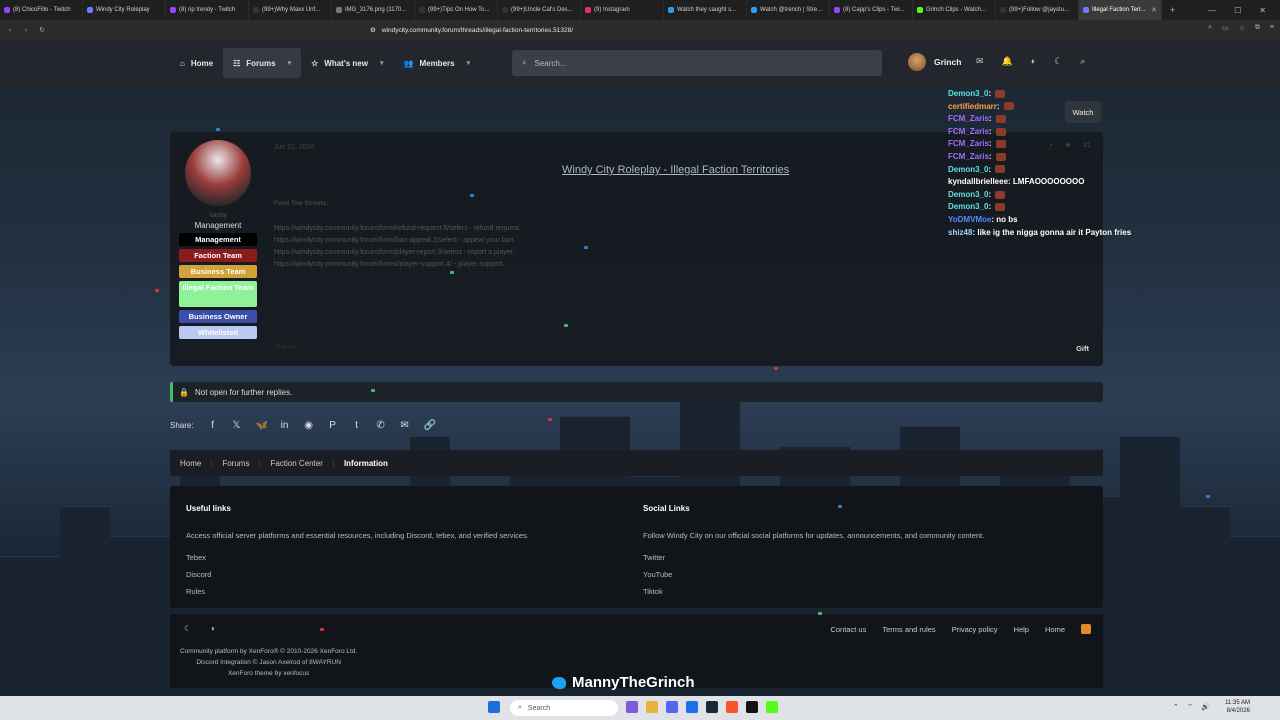 Image resolution: width=1280 pixels, height=720 pixels. Describe the element at coordinates (42, 30) in the screenshot. I see `reload-icon: ↻` at that location.